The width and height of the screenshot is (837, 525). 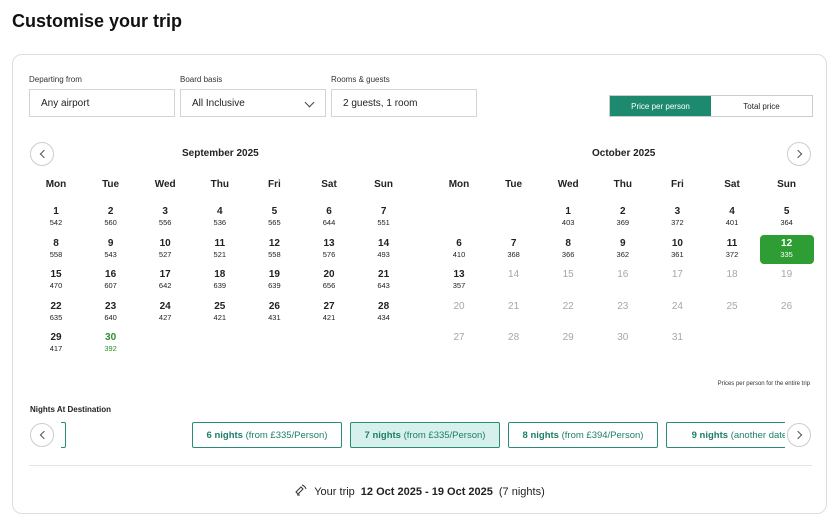 What do you see at coordinates (459, 274) in the screenshot?
I see `day-number: 13` at bounding box center [459, 274].